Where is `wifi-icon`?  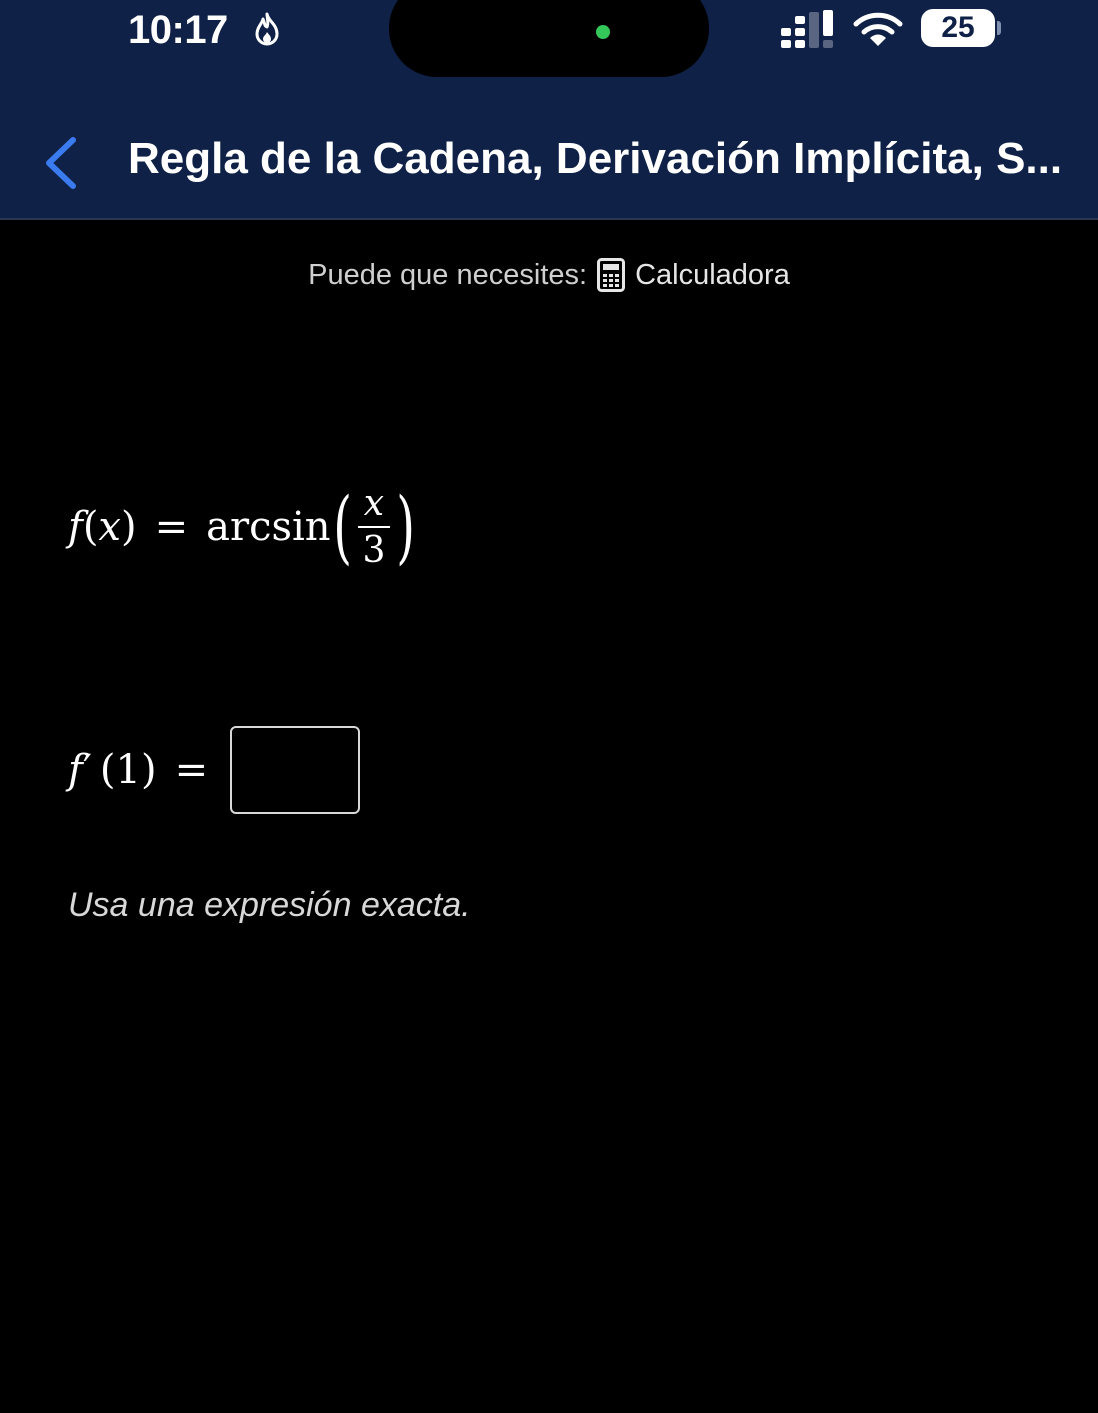 wifi-icon is located at coordinates (878, 29).